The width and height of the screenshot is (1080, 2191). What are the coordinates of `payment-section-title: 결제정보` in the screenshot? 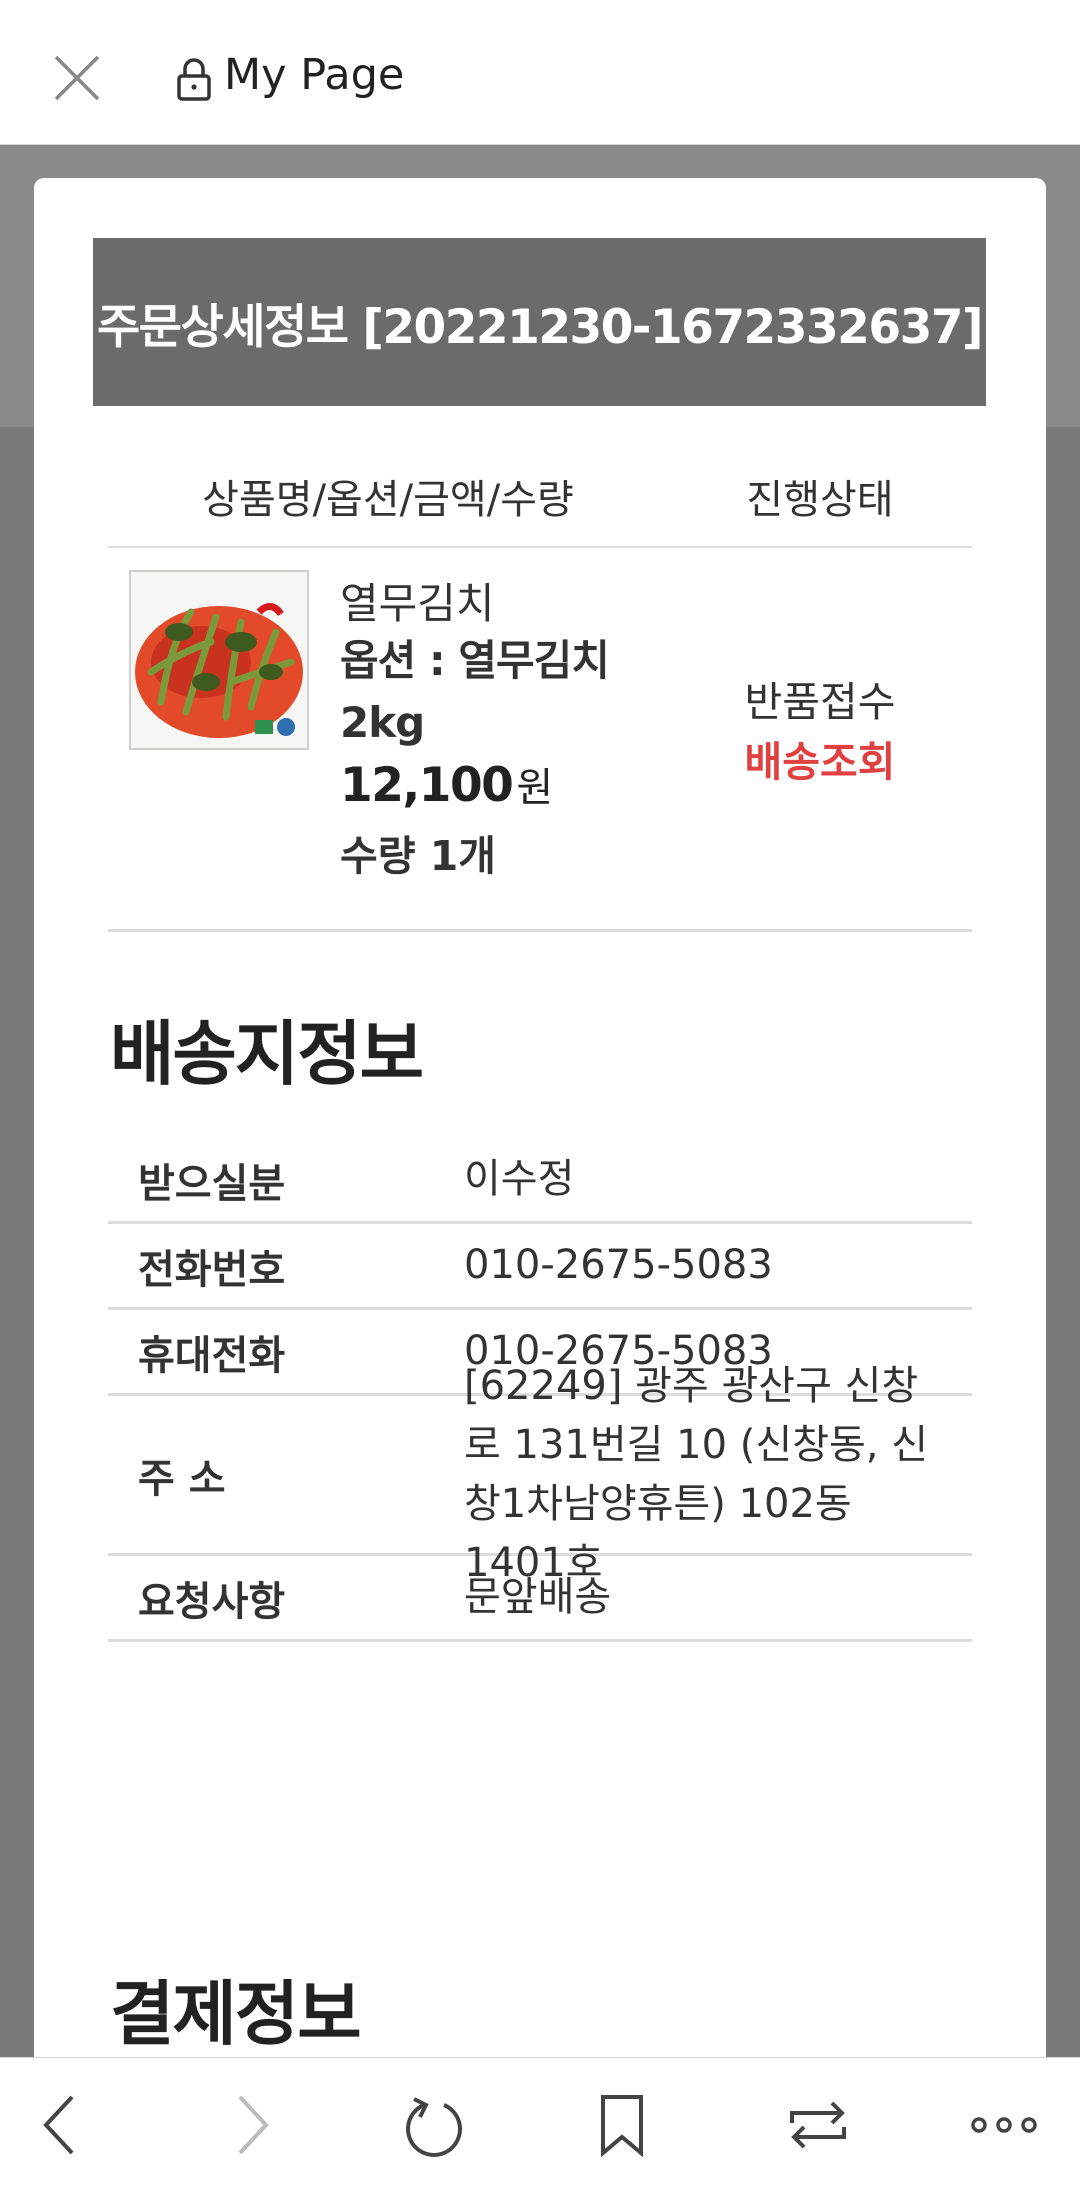 It's located at (236, 2014).